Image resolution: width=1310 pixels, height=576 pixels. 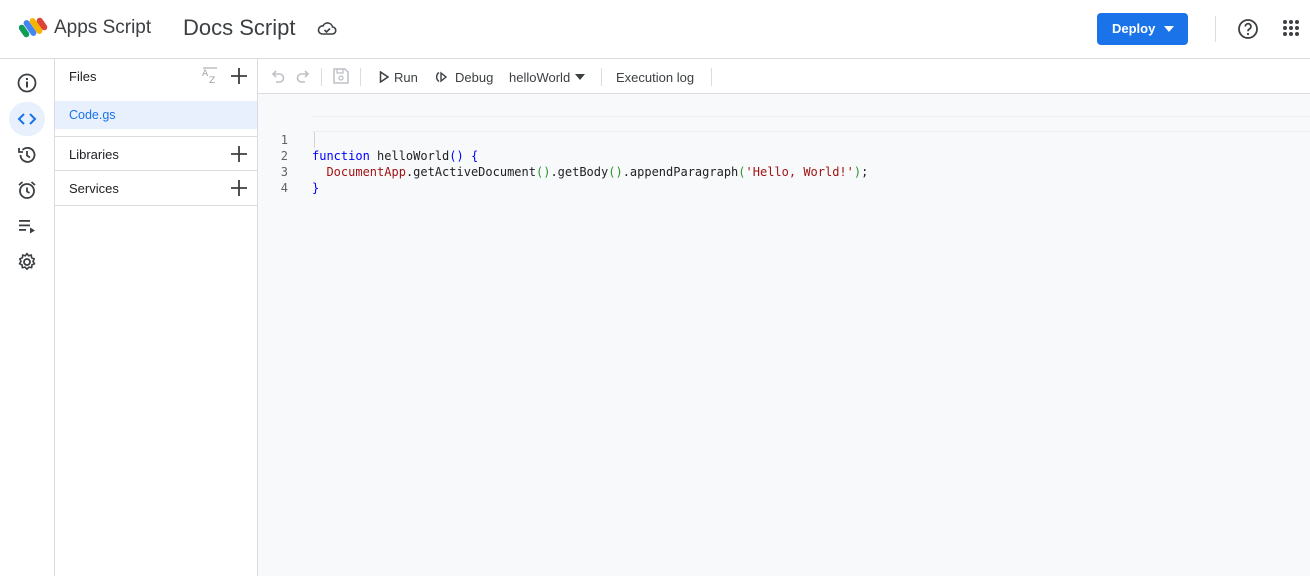 I want to click on header-divider, so click(x=1215, y=29).